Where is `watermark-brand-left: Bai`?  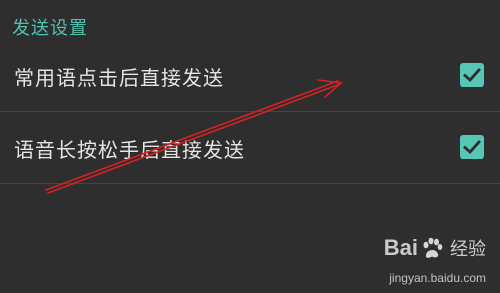
watermark-brand-left: Bai is located at coordinates (400, 247).